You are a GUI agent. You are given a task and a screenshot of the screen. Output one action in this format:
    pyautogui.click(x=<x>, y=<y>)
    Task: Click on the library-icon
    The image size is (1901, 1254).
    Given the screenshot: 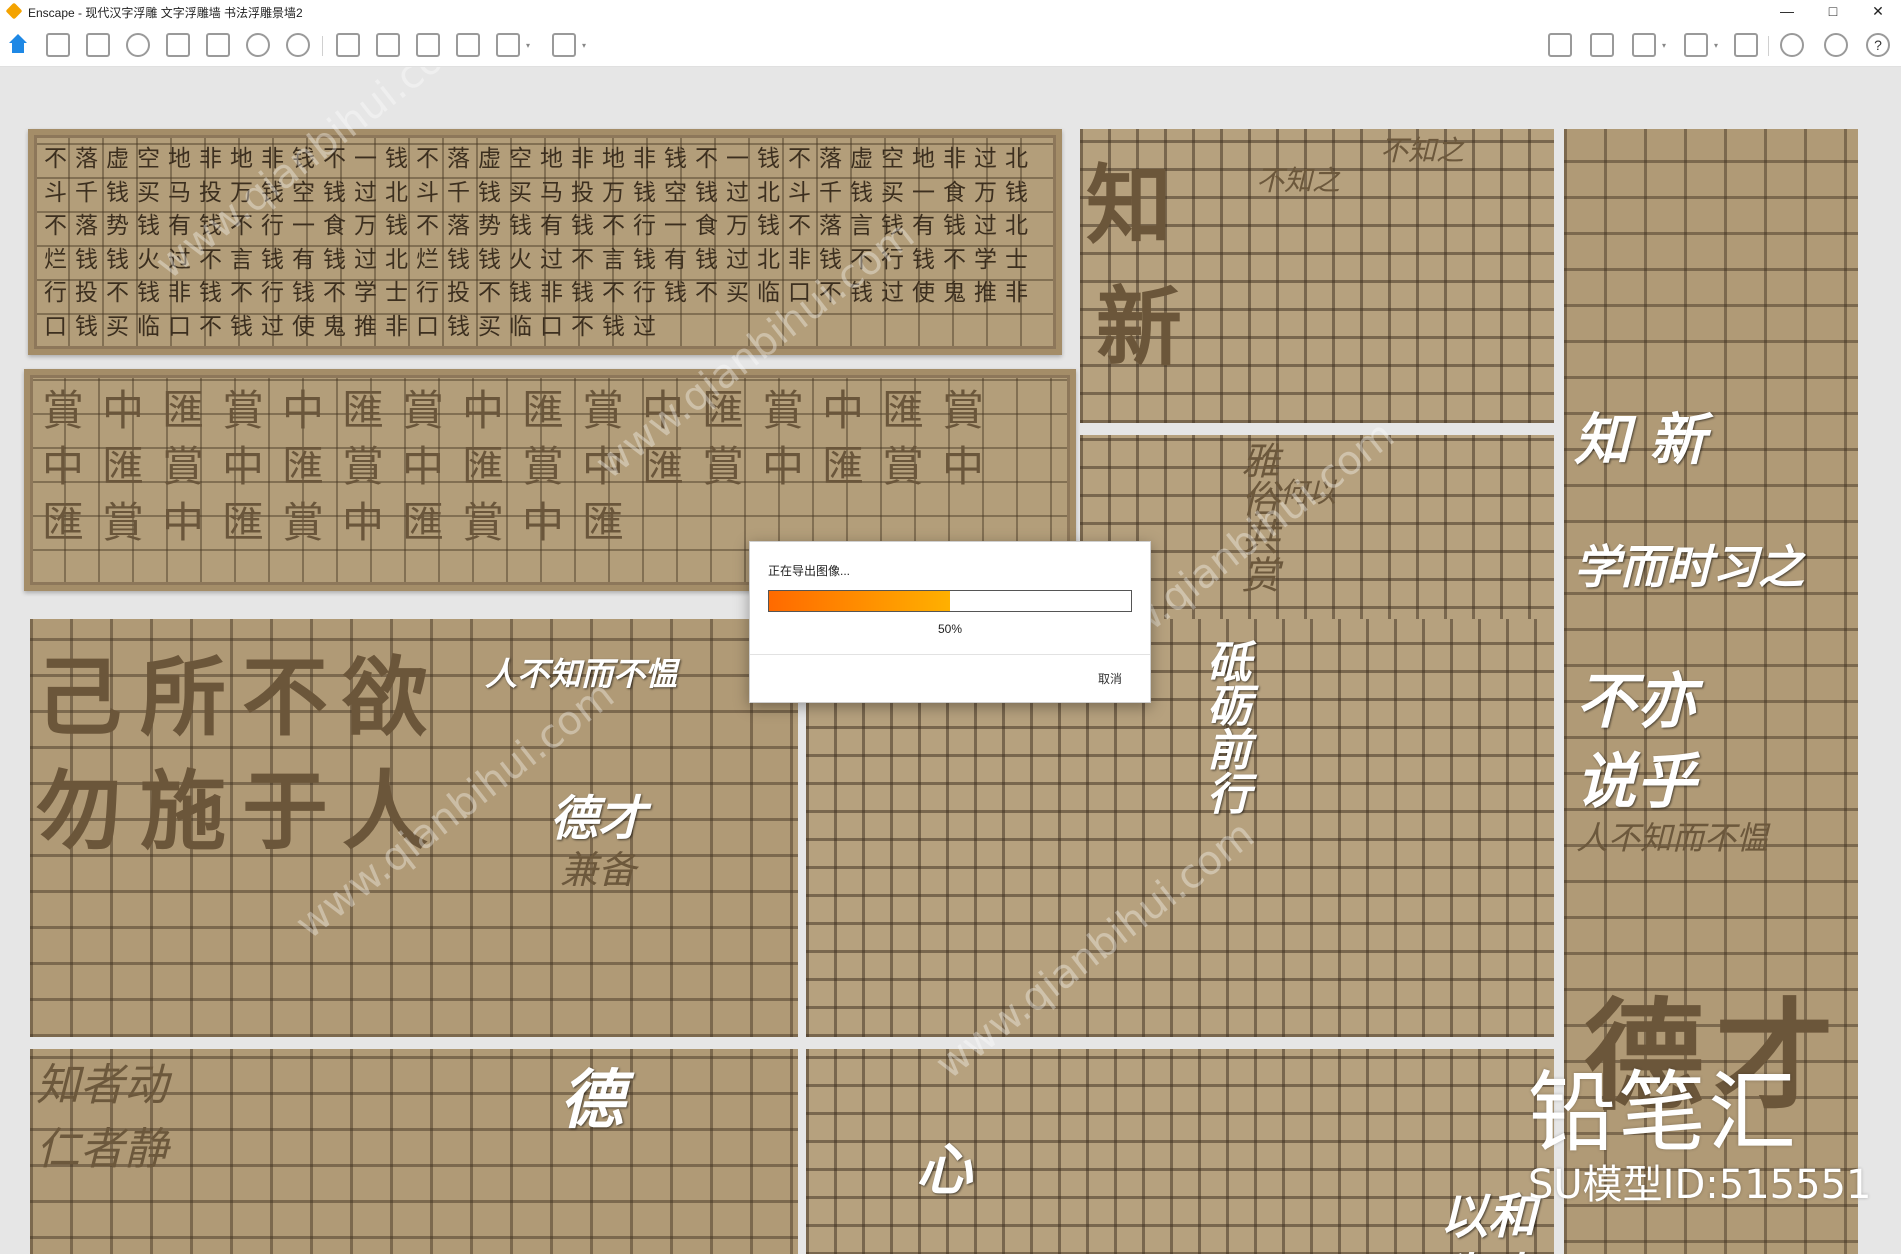 What is the action you would take?
    pyautogui.click(x=218, y=45)
    